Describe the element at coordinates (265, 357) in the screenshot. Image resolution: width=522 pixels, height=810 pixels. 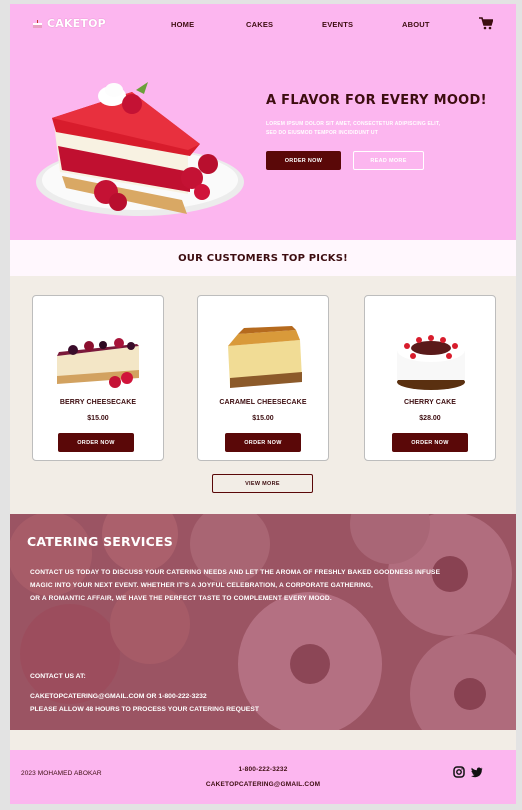
I see `caramel-cheesecake-image` at that location.